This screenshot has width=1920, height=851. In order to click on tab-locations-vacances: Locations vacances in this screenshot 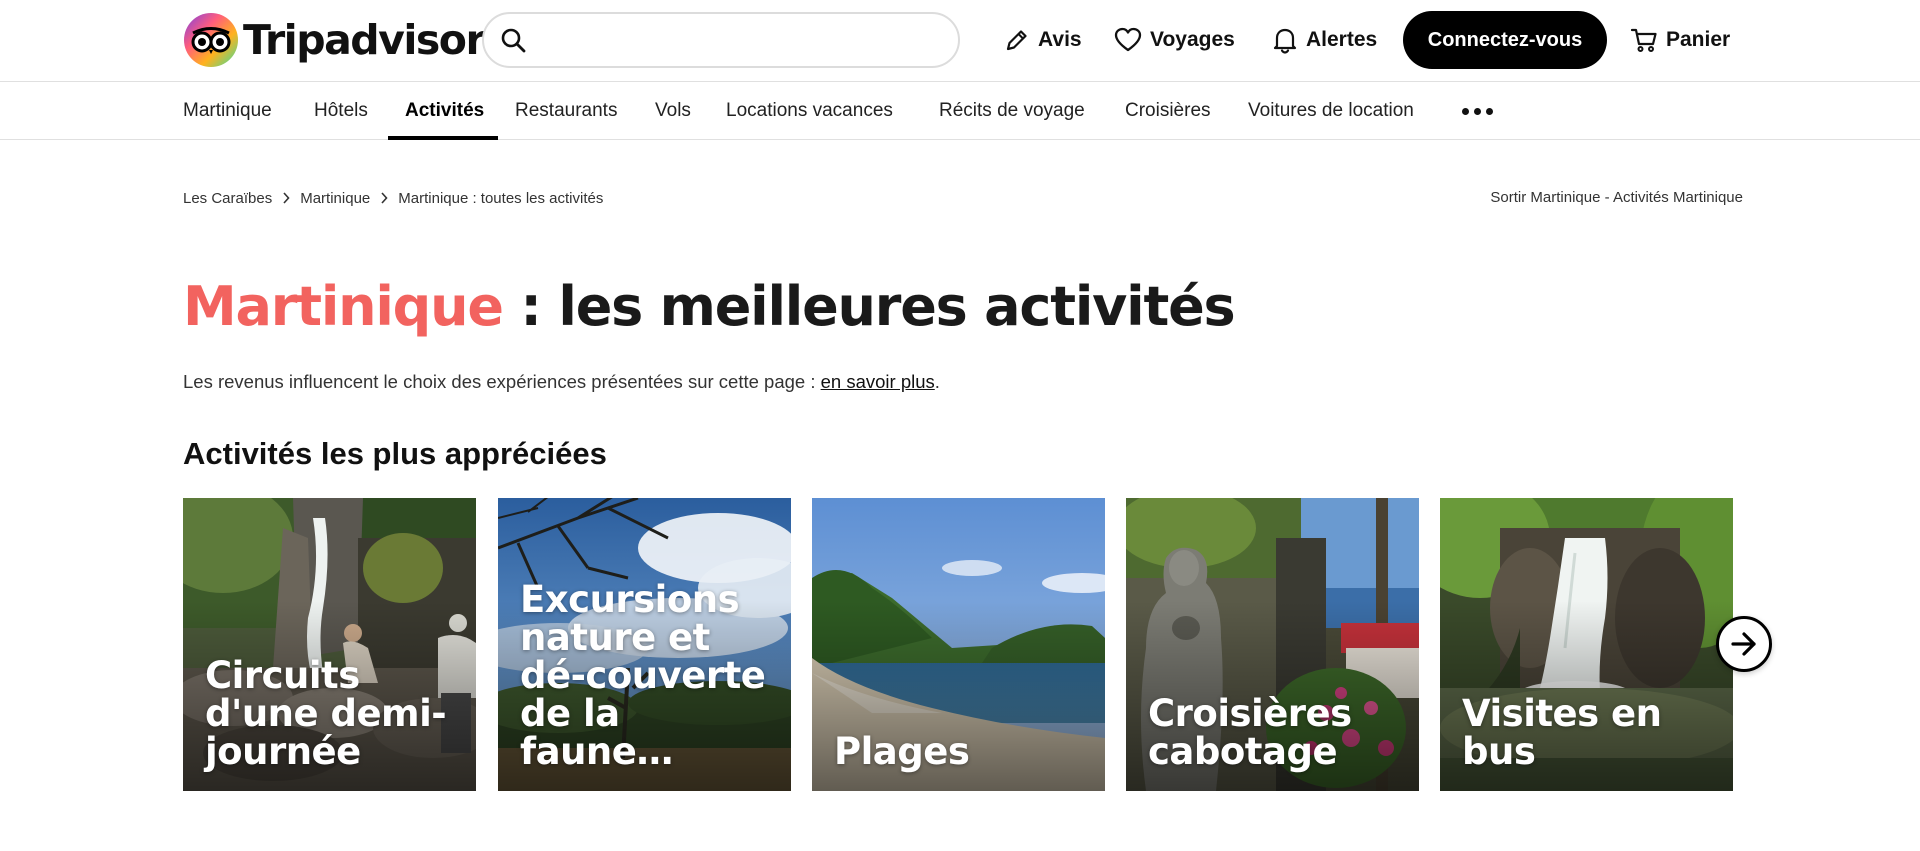, I will do `click(809, 111)`.